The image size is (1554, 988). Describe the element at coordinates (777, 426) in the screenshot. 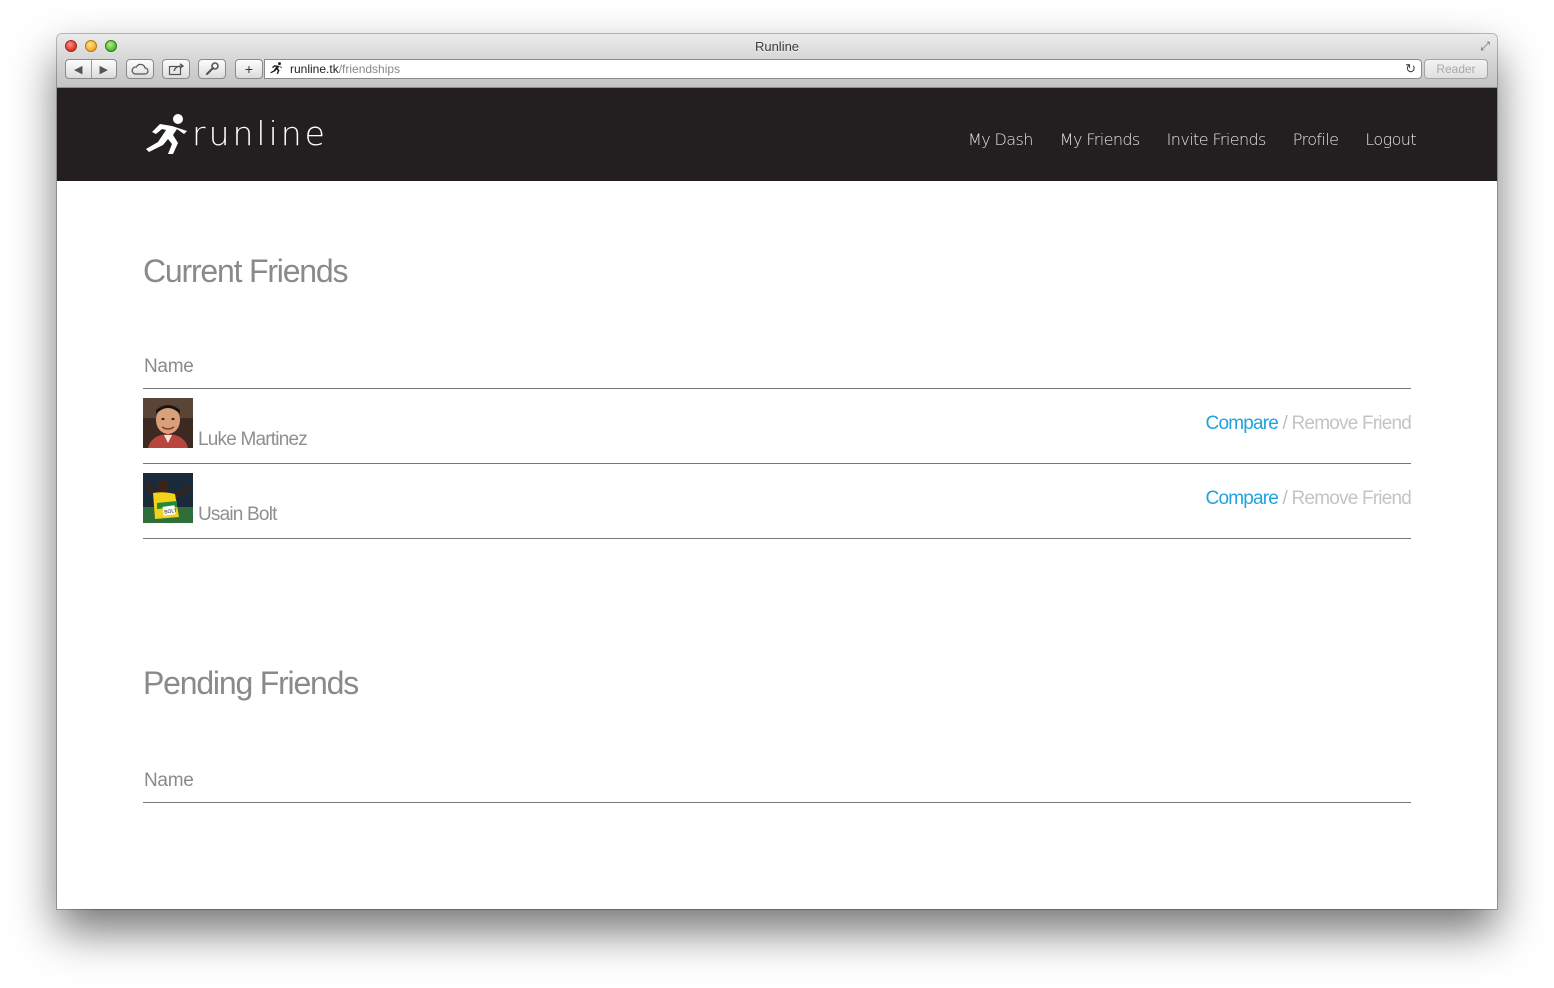

I see `friend-row: Luke Martinez Compare / Remove Friend` at that location.